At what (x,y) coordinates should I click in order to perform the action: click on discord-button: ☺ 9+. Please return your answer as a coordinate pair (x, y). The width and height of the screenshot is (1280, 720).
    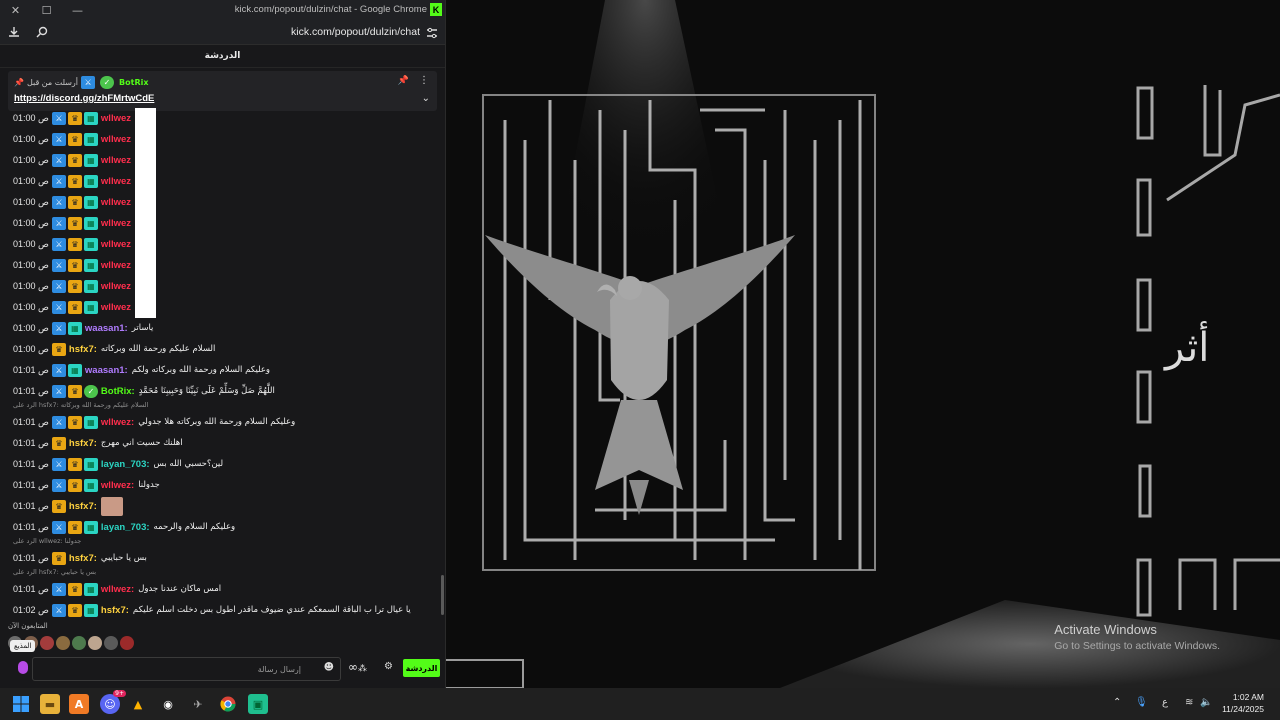
    Looking at the image, I should click on (113, 702).